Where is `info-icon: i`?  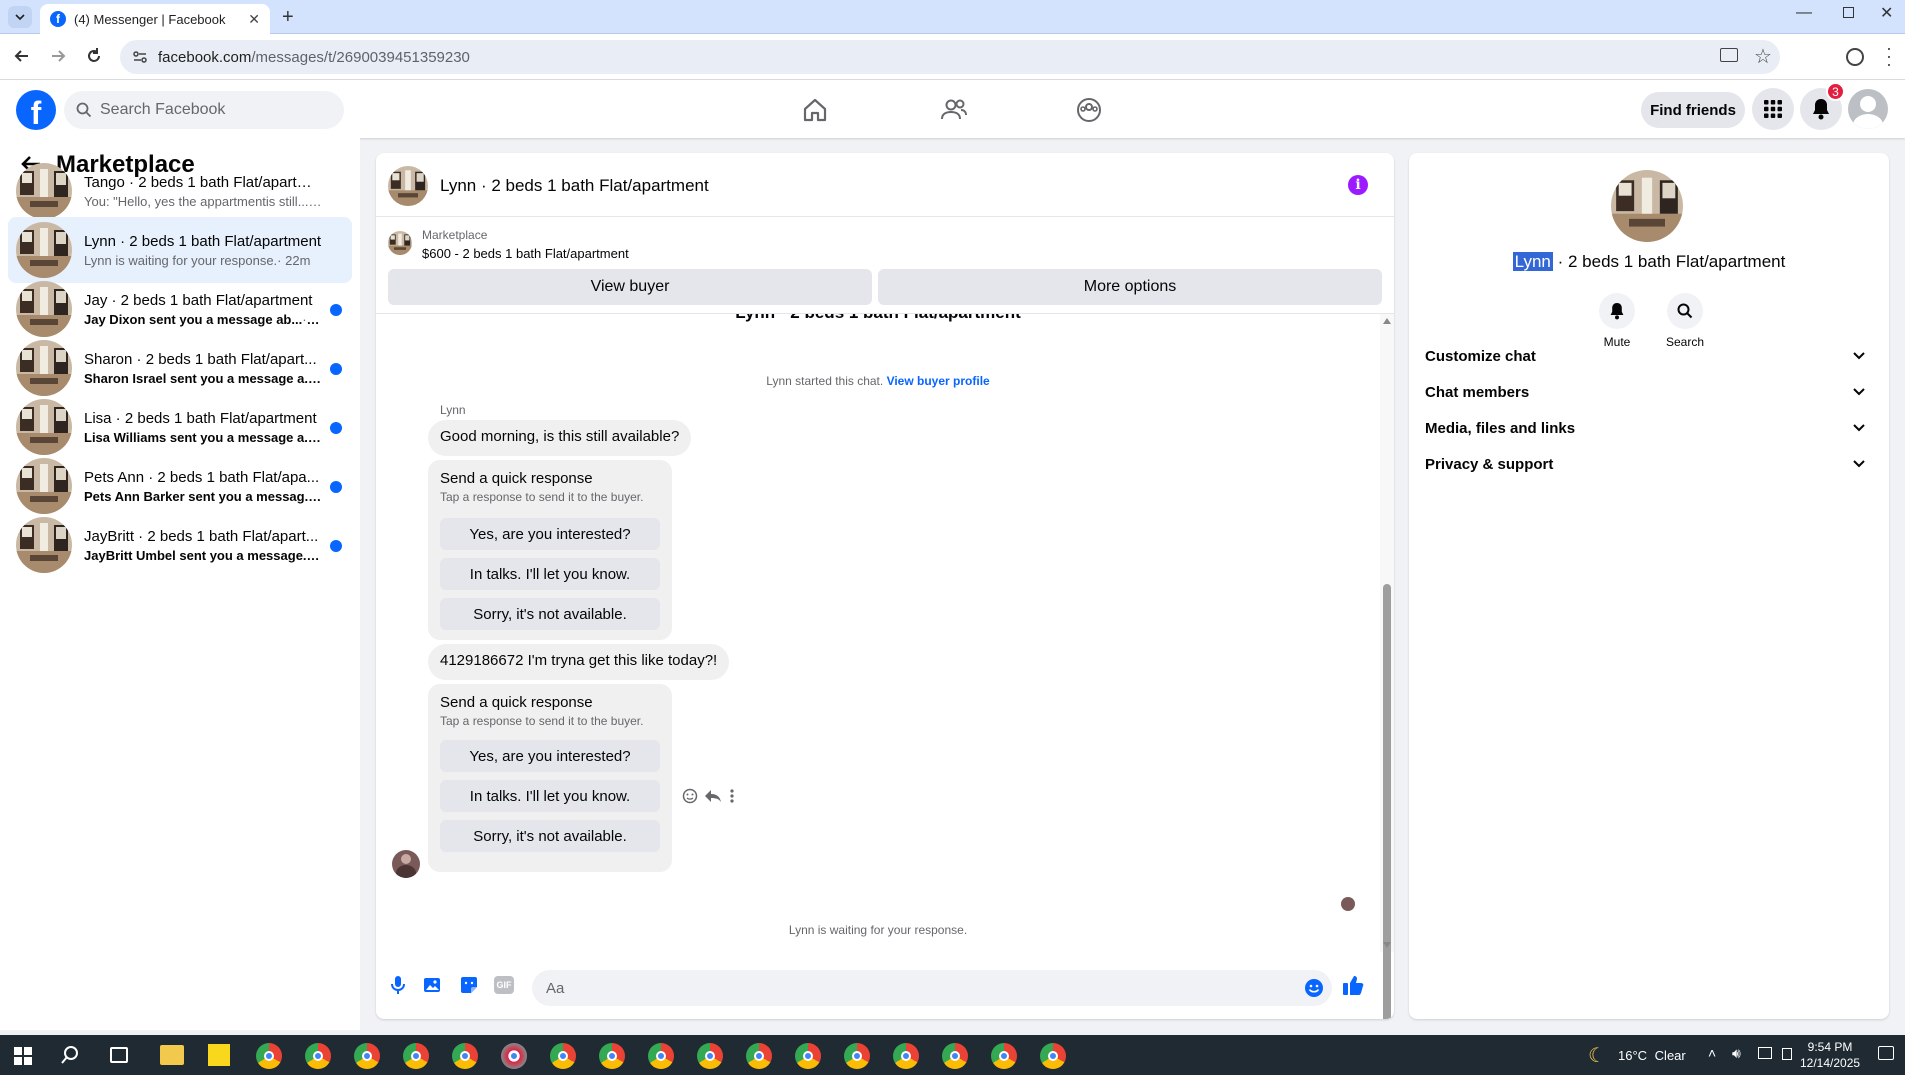 info-icon: i is located at coordinates (1358, 185).